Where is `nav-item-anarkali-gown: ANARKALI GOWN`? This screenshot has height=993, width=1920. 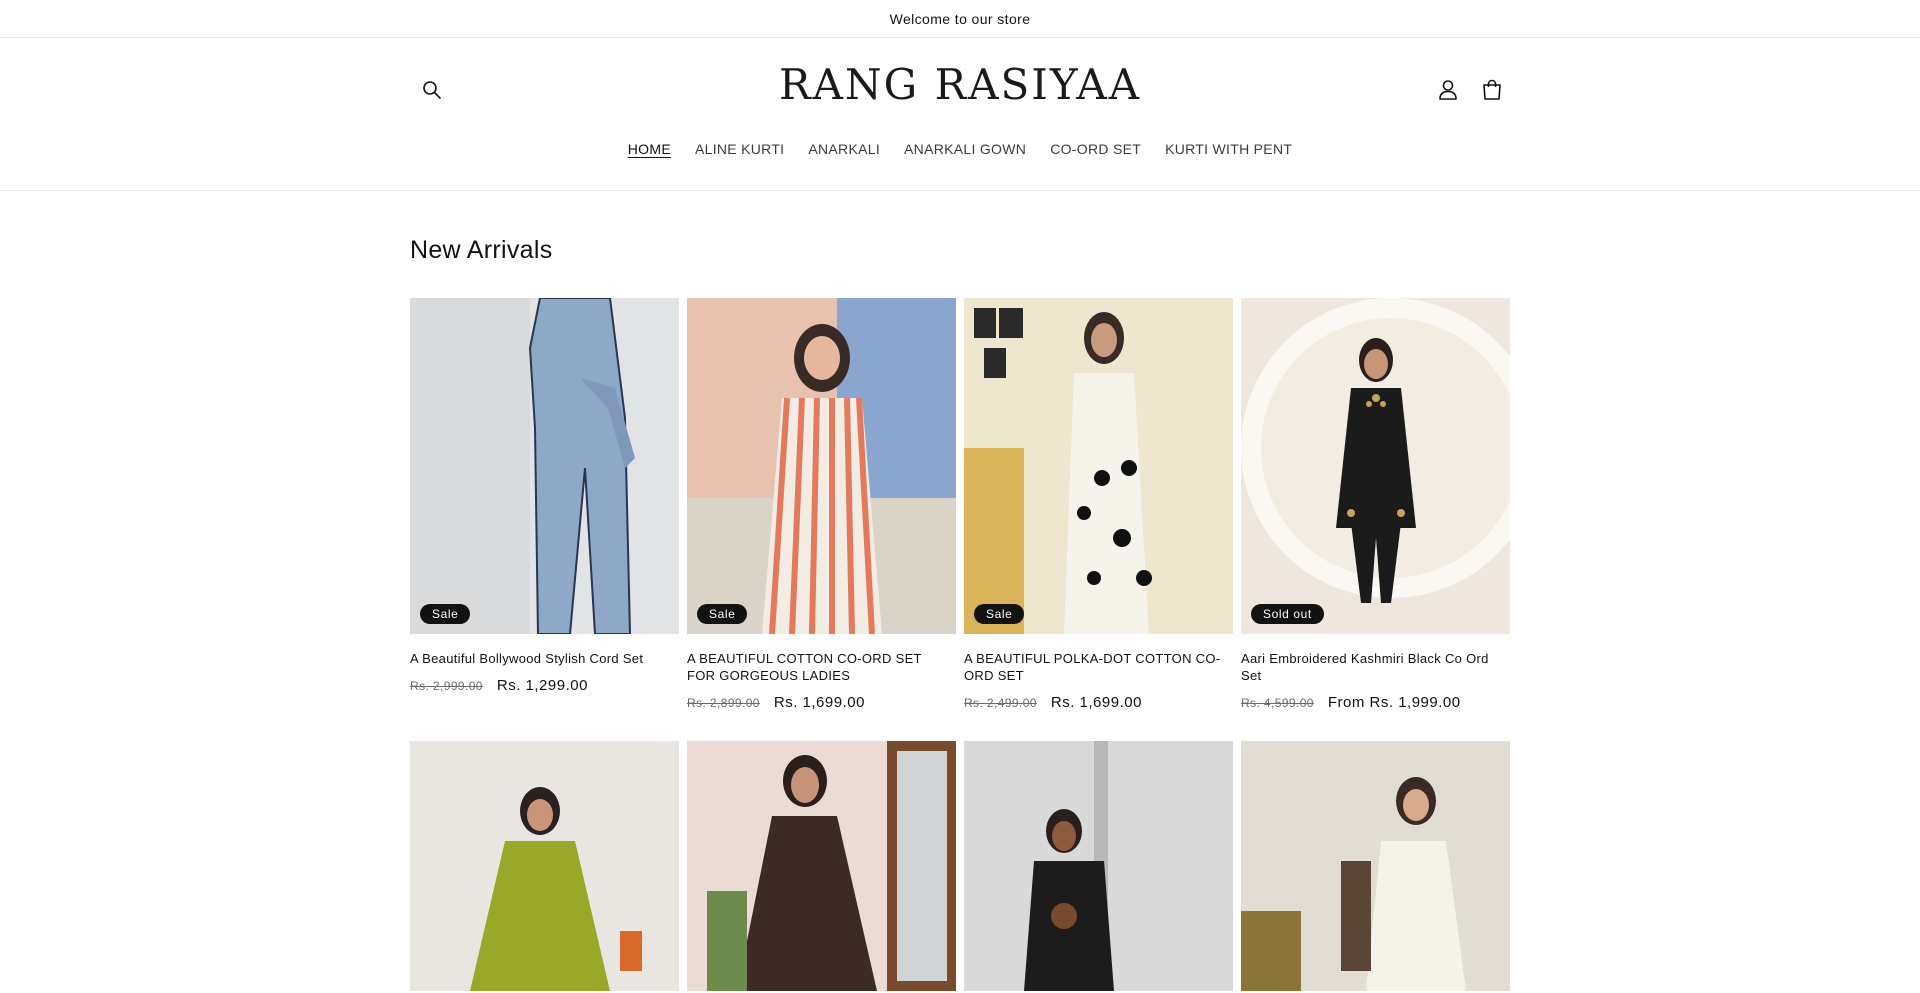
nav-item-anarkali-gown: ANARKALI GOWN is located at coordinates (965, 149).